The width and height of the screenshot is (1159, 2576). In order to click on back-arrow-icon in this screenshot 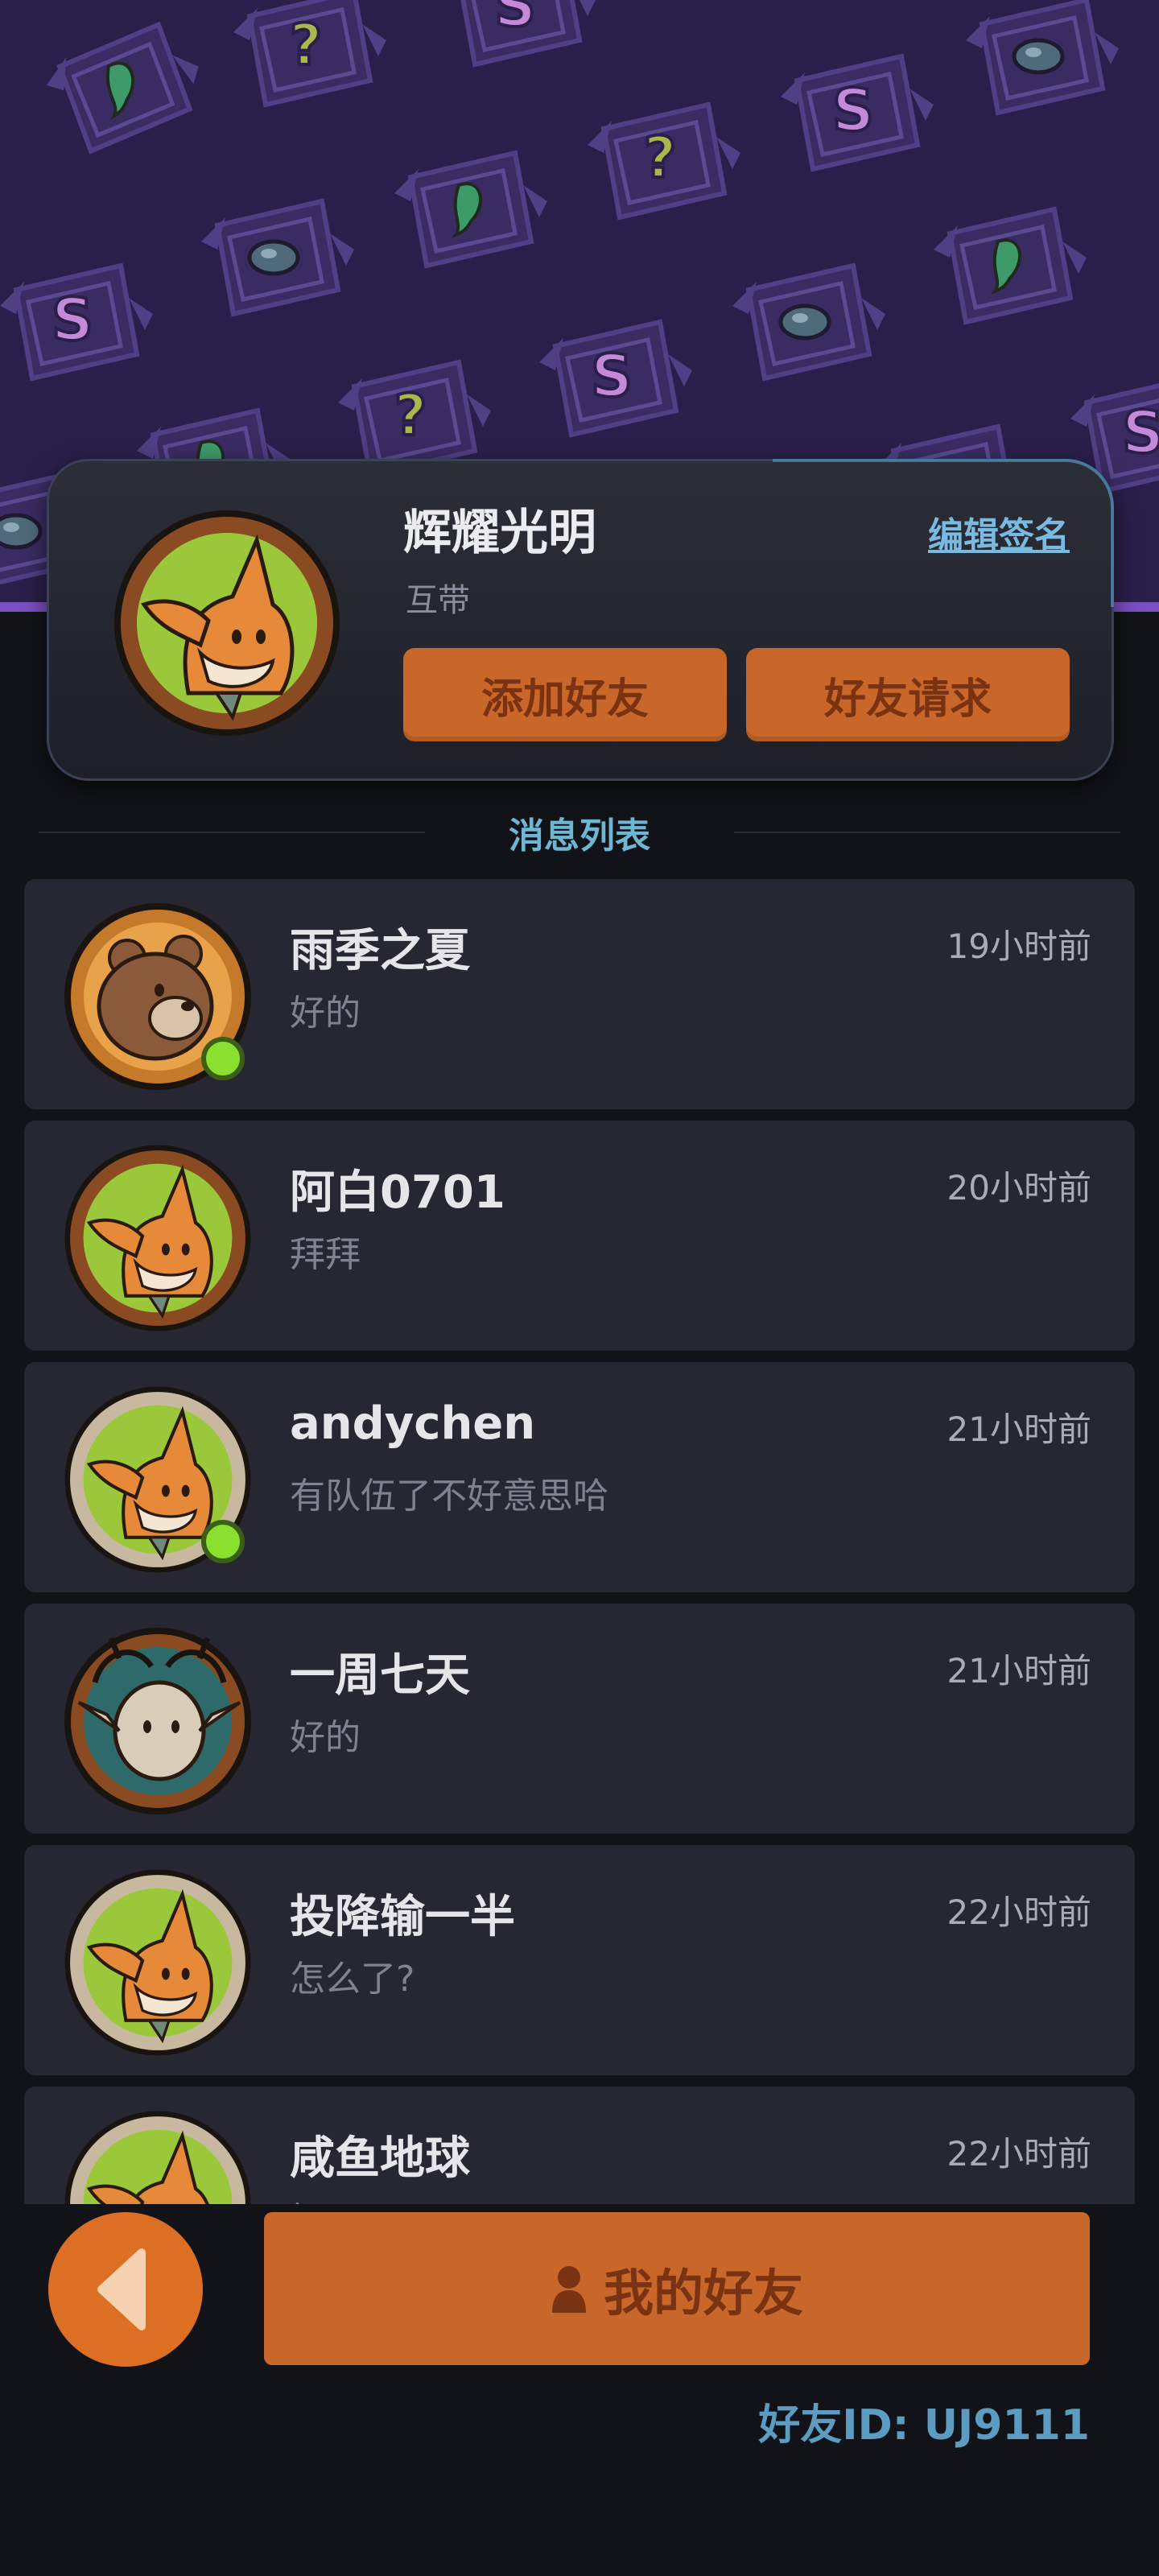, I will do `click(121, 2289)`.